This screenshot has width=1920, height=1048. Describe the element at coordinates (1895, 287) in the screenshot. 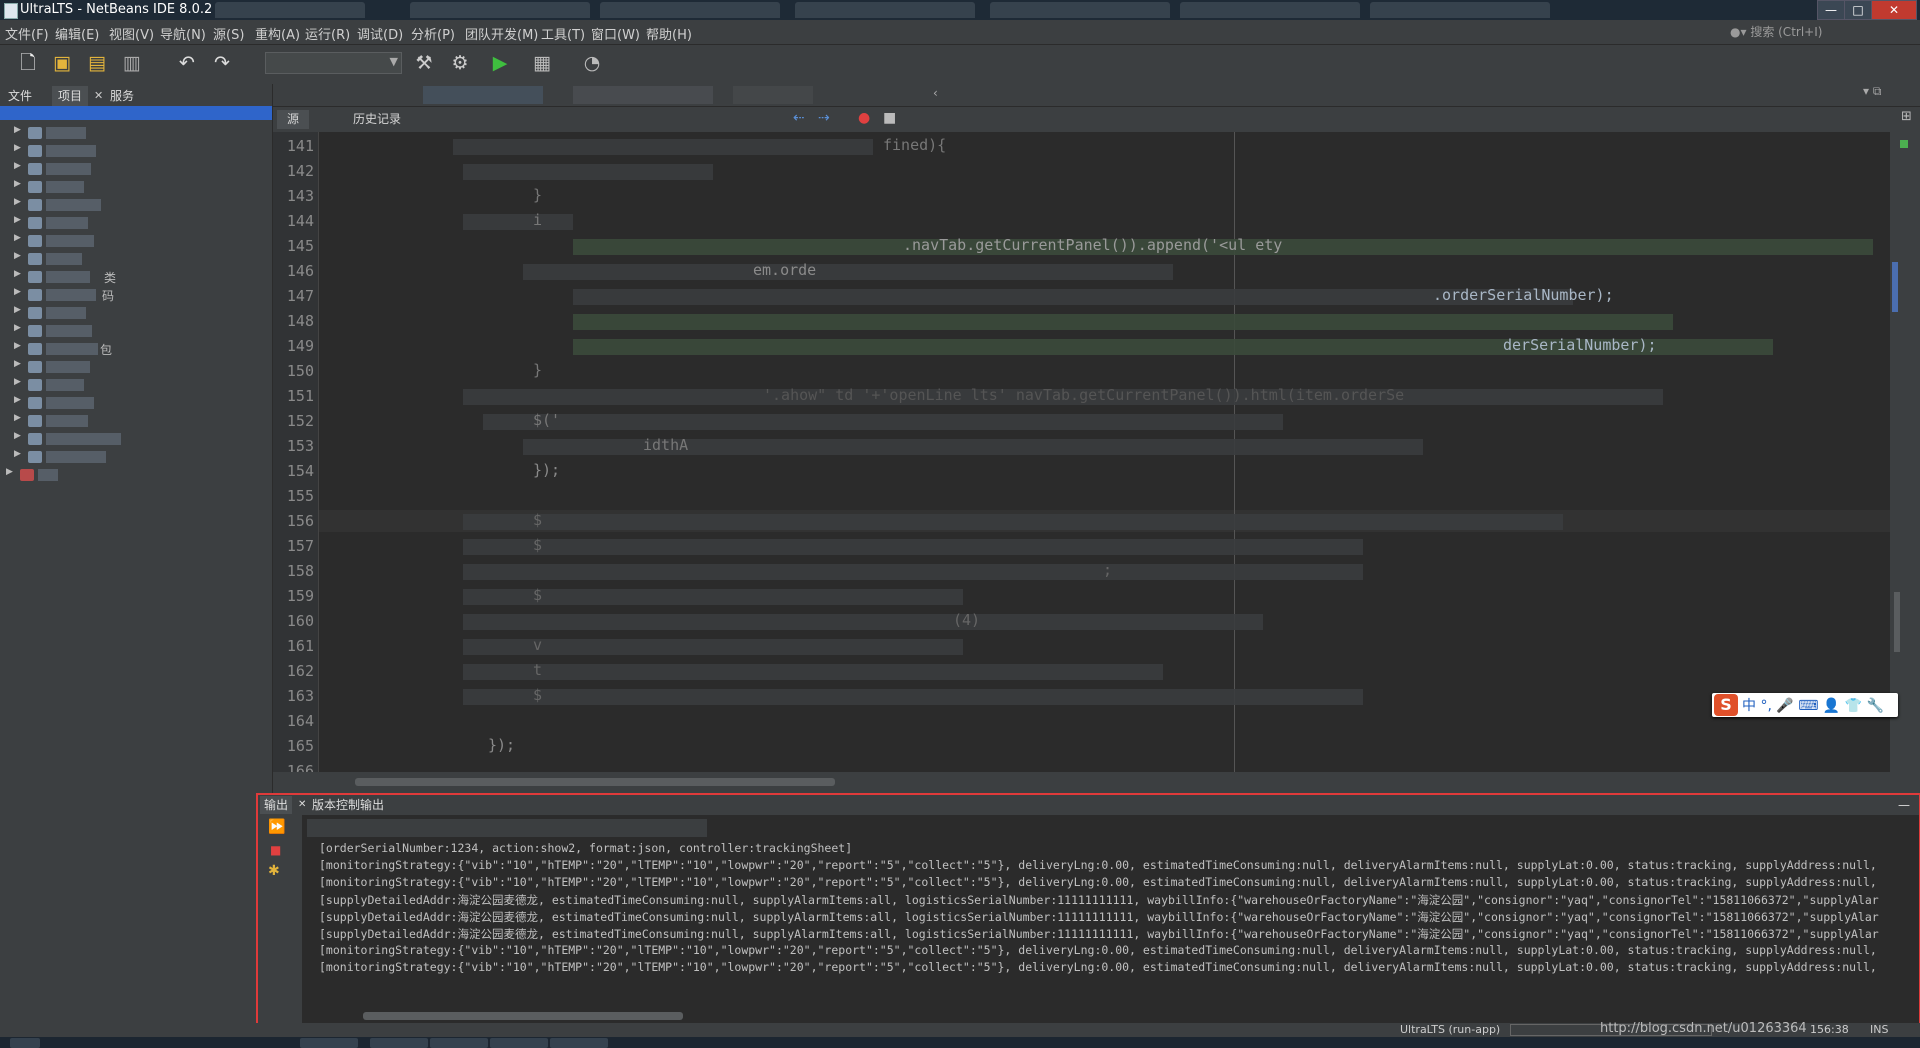

I see `scroll-marker` at that location.